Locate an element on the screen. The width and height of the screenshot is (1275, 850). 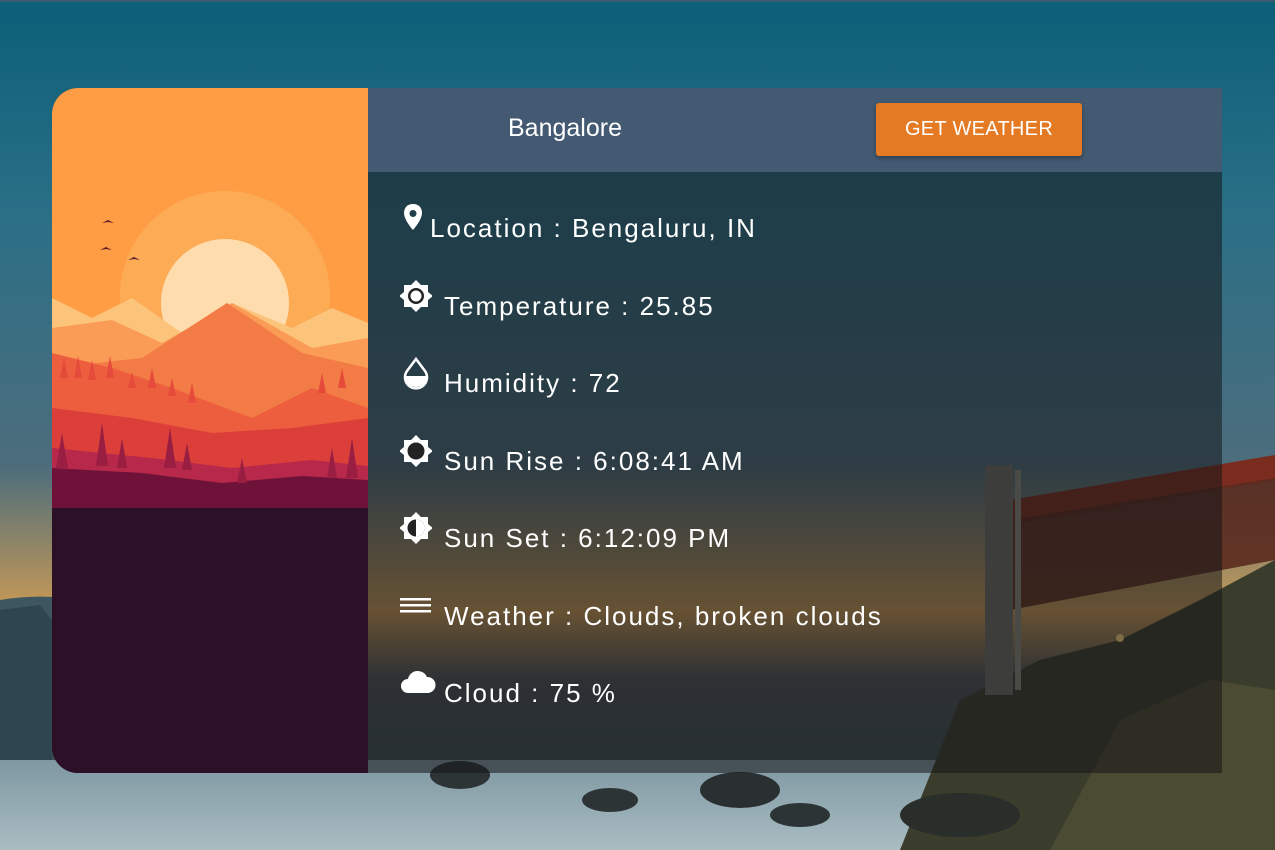
sunrise-text: Sun Rise : 6:08:41 AM is located at coordinates (594, 460).